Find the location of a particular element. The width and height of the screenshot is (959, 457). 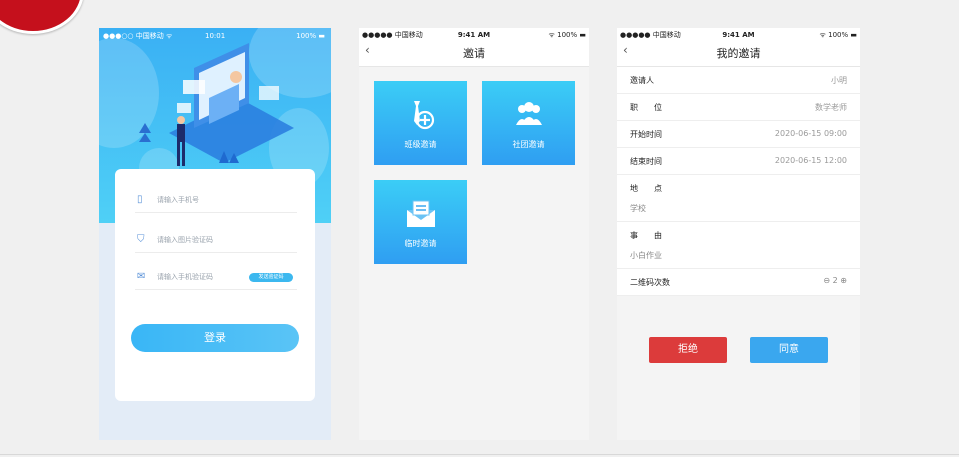

corner-decoration is located at coordinates (42, 17).